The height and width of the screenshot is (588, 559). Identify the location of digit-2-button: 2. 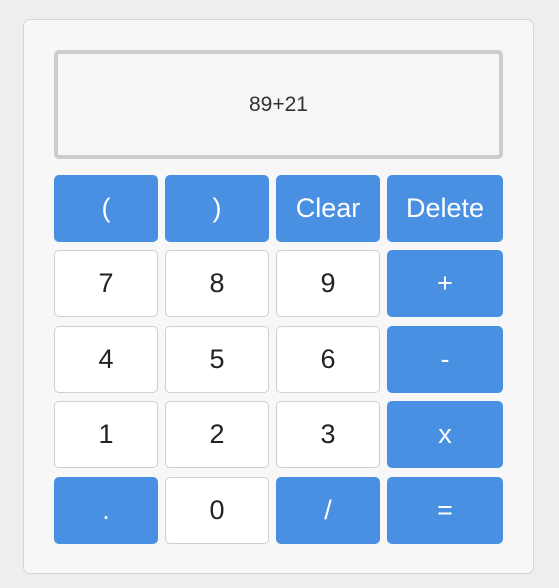
(217, 434).